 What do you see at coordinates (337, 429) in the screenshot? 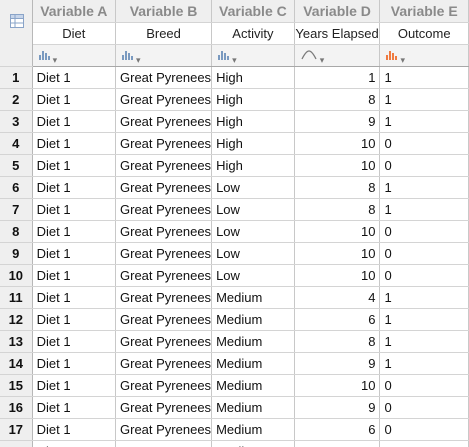
I see `cell-years-elapsed: 6` at bounding box center [337, 429].